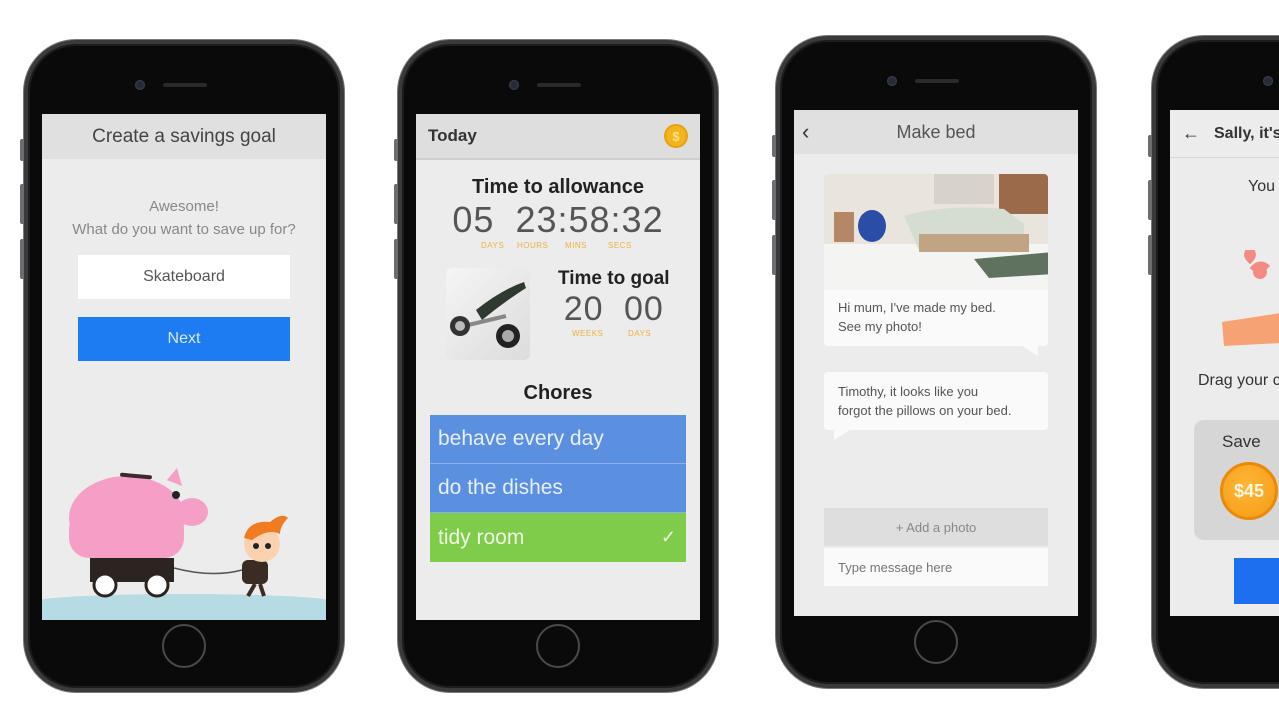 This screenshot has height=720, width=1279. Describe the element at coordinates (184, 277) in the screenshot. I see `goal-input: Skateboard` at that location.